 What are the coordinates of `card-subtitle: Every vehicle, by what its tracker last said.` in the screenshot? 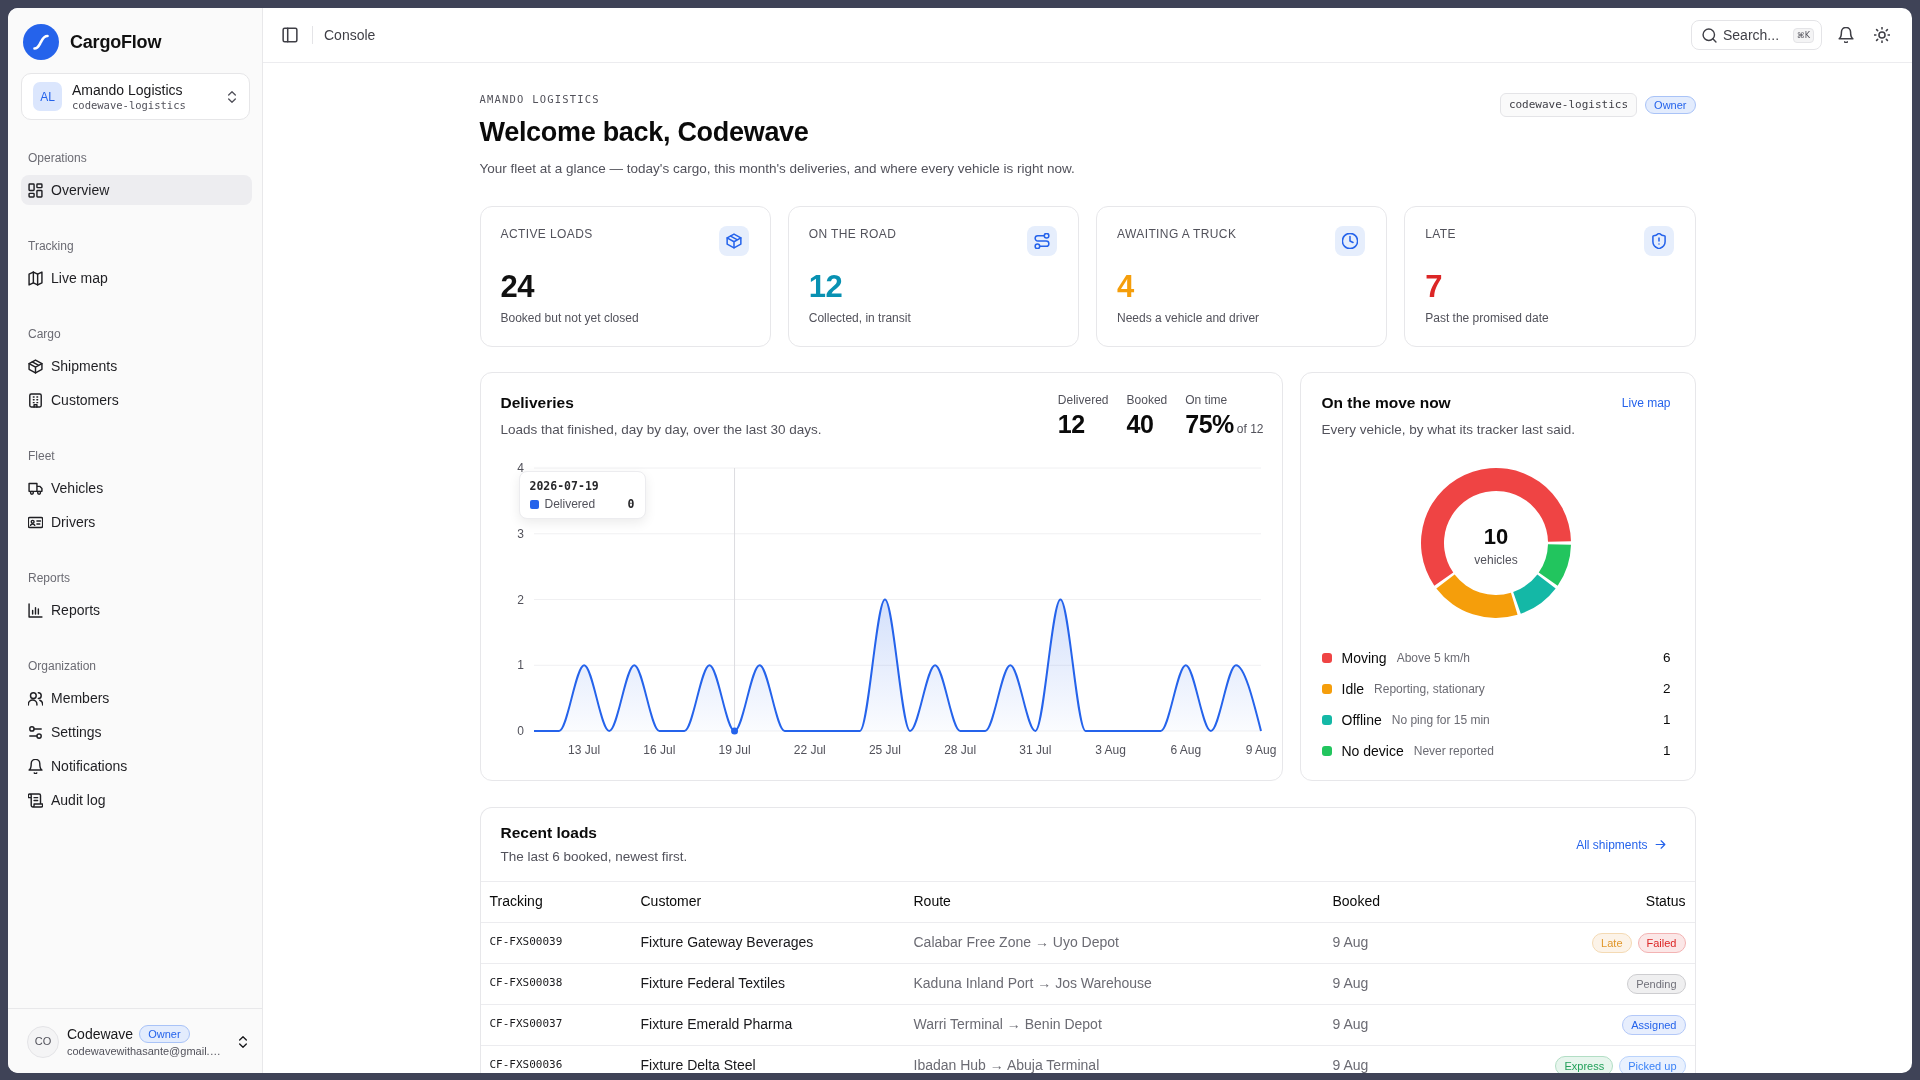 It's located at (1449, 430).